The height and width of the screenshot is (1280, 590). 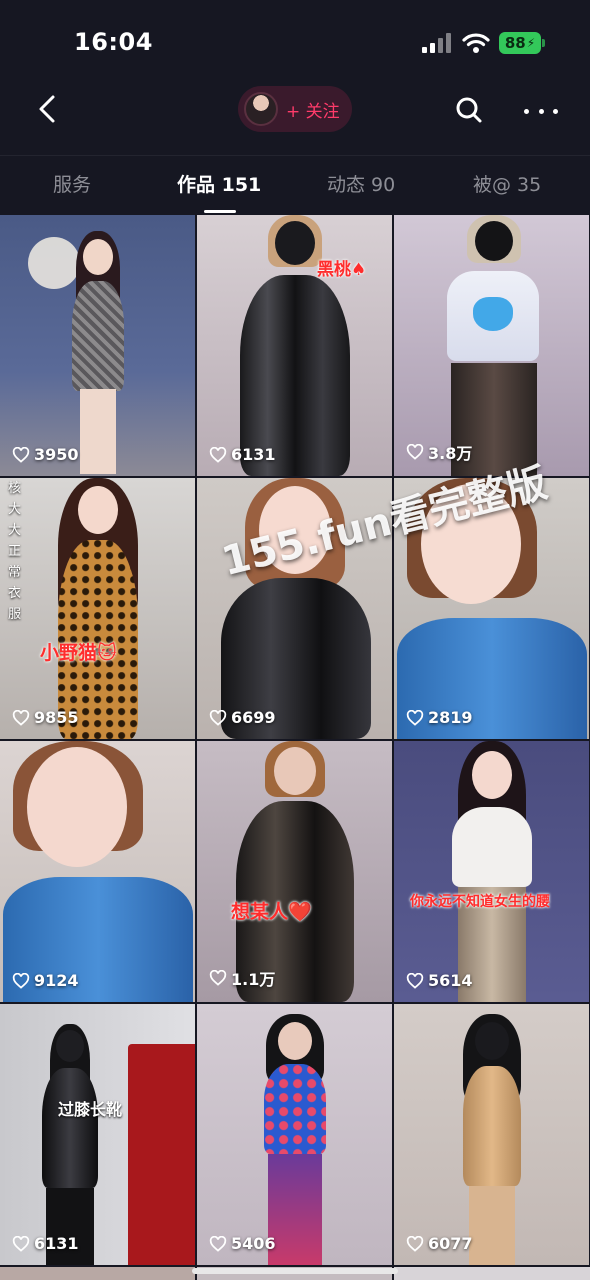 What do you see at coordinates (541, 111) in the screenshot?
I see `more-options-icon` at bounding box center [541, 111].